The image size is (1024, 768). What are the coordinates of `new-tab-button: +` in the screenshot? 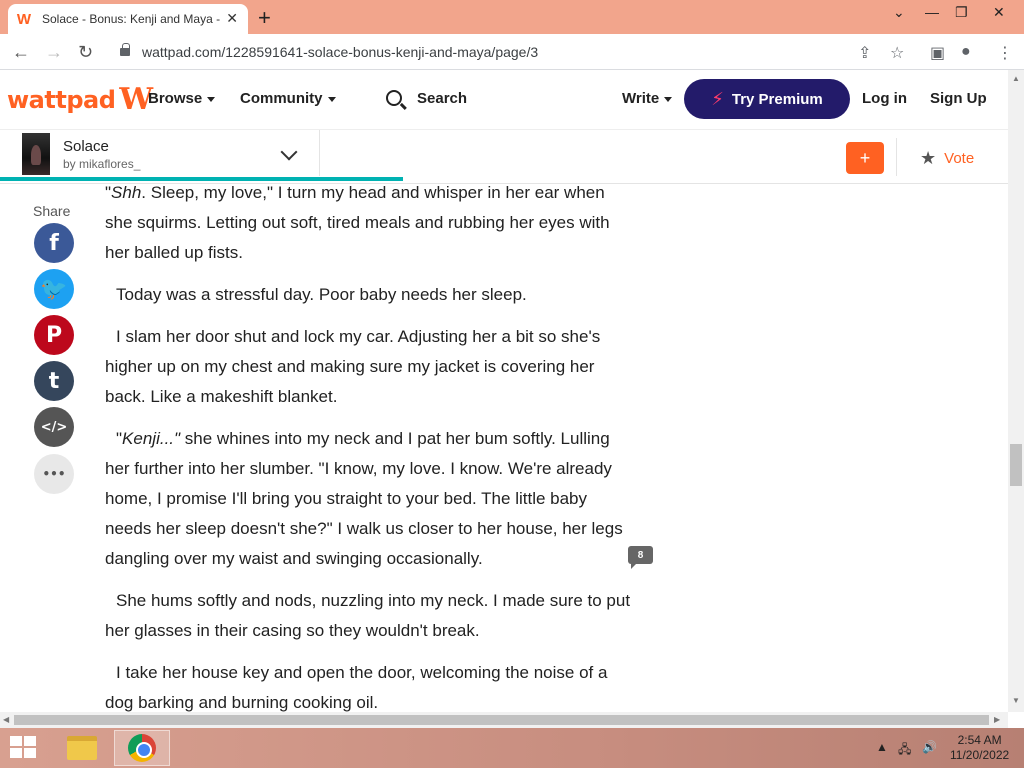 It's located at (264, 18).